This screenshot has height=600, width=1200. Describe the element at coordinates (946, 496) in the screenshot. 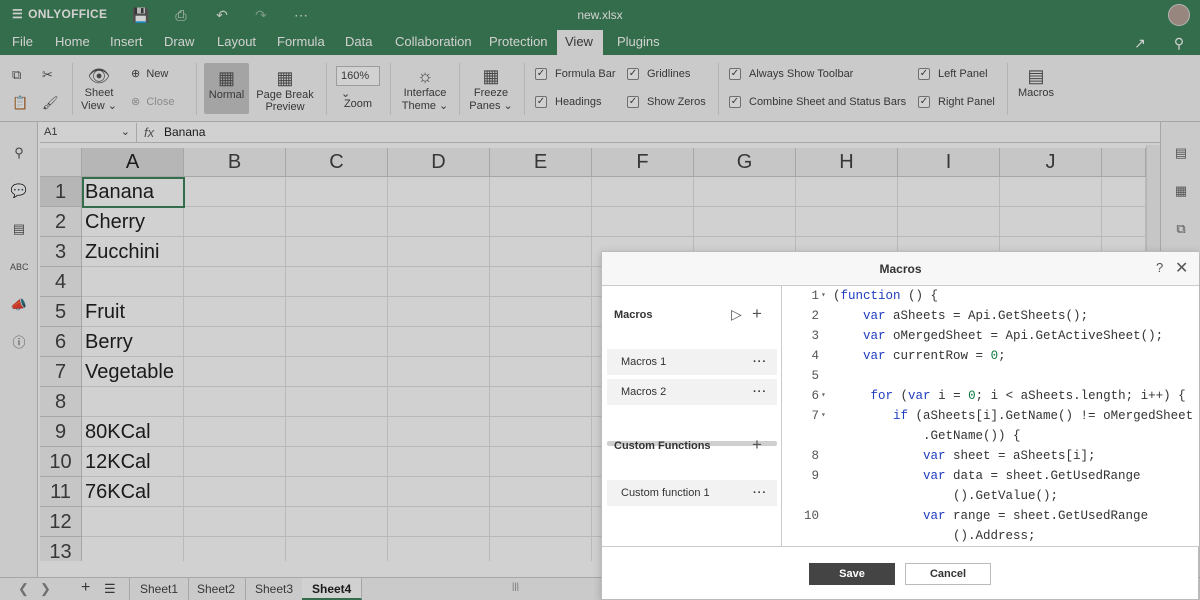

I see `code-text: ().GetValue();` at that location.